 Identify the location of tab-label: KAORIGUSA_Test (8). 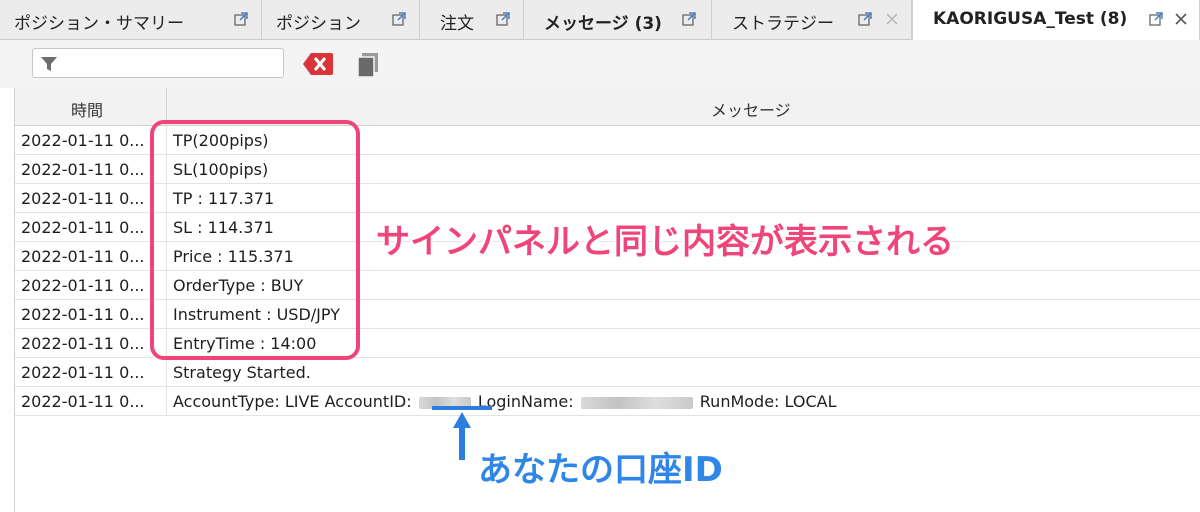
(1030, 19).